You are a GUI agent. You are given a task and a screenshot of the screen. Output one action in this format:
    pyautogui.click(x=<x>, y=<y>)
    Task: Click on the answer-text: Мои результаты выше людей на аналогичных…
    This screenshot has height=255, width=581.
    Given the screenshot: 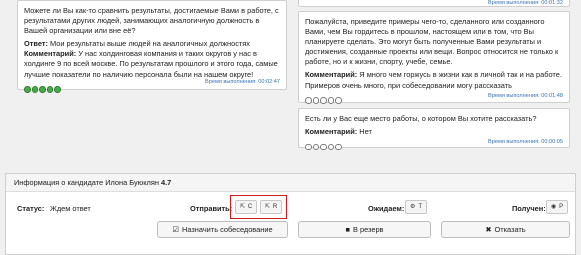 What is the action you would take?
    pyautogui.click(x=149, y=44)
    